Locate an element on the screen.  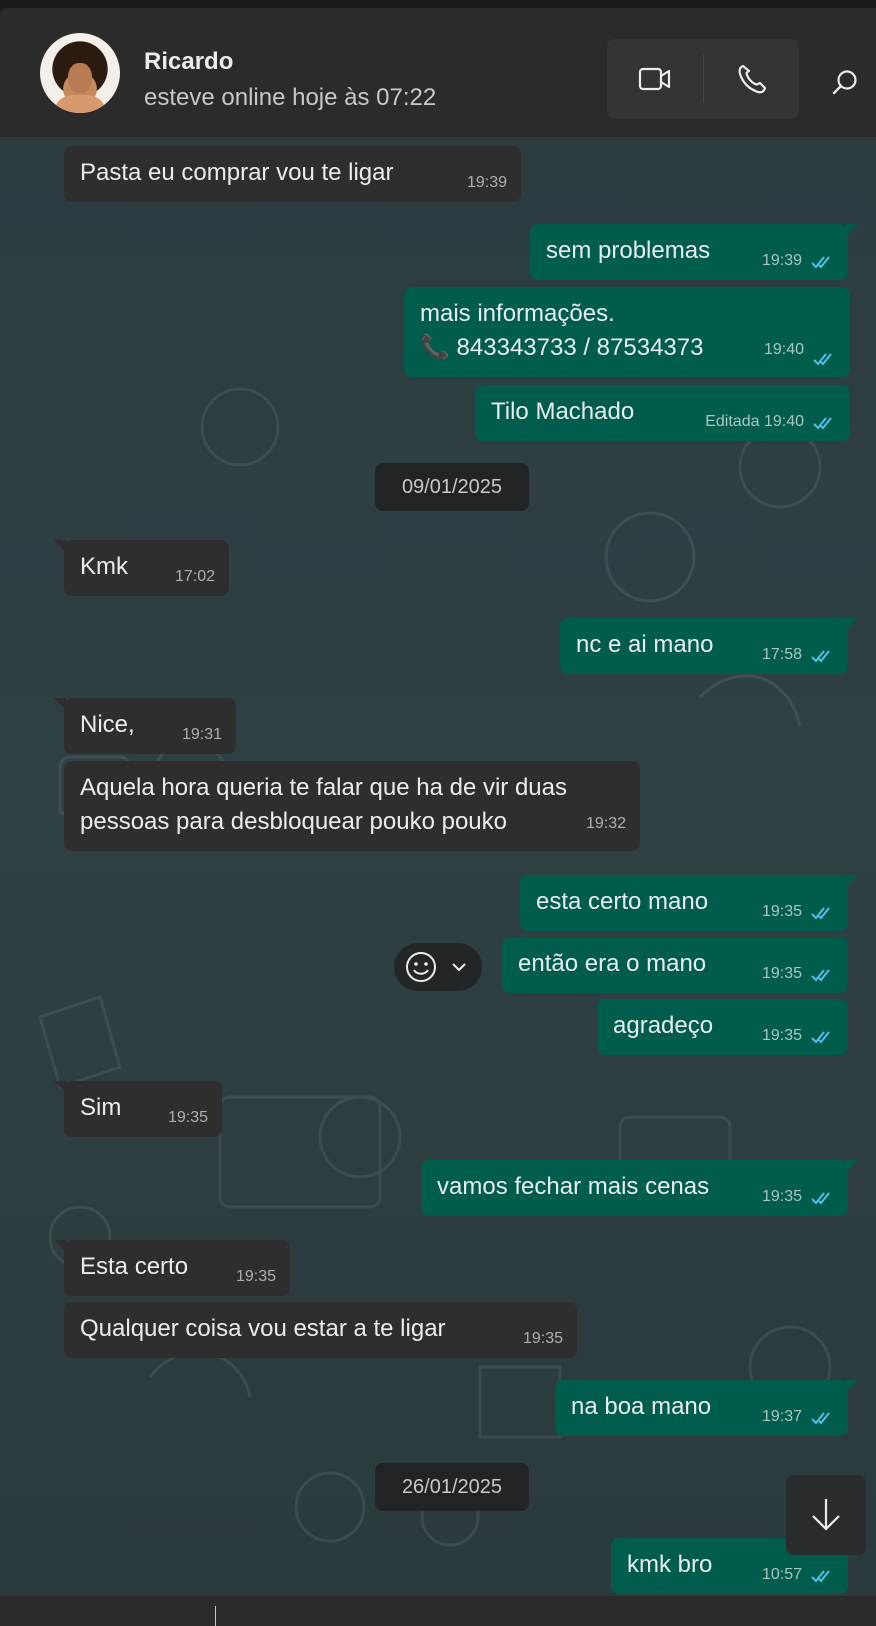
message-bubble-outgoing: na boa mano 19:37 is located at coordinates (706, 1408).